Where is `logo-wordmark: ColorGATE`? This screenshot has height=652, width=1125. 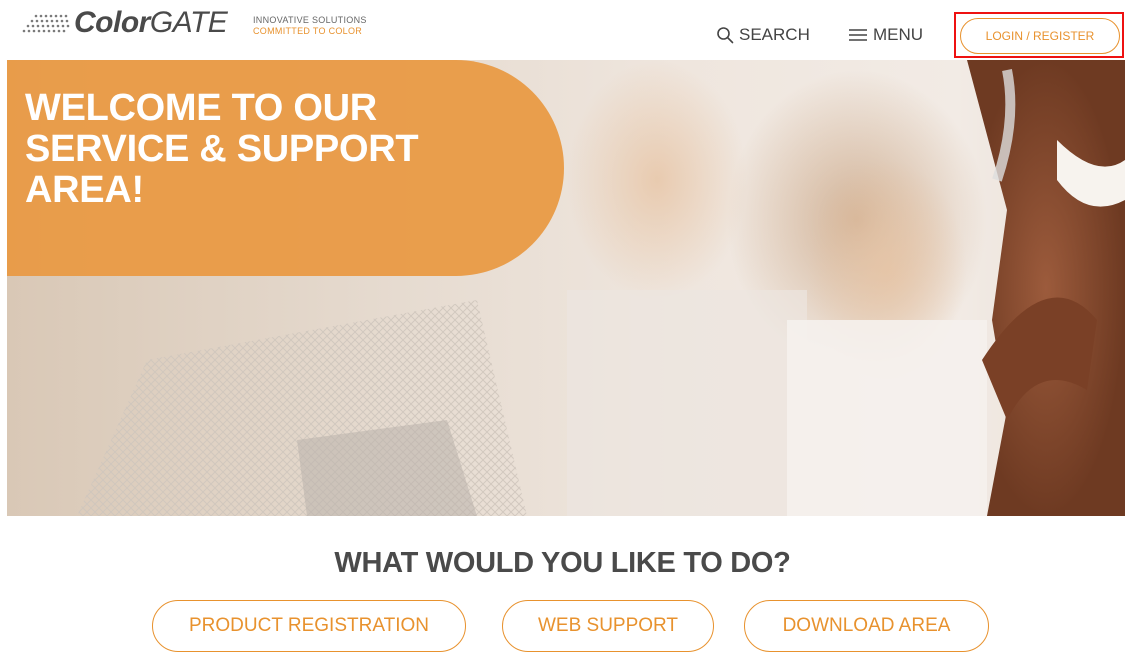
logo-wordmark: ColorGATE is located at coordinates (151, 22).